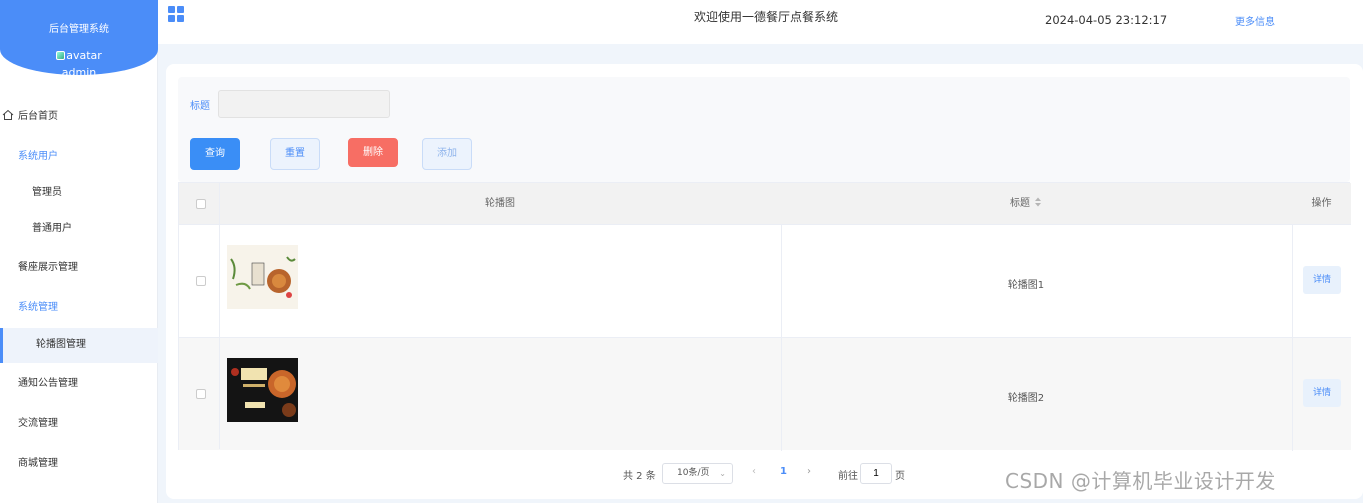 The width and height of the screenshot is (1363, 503). I want to click on row-title: 轮播图2, so click(1026, 398).